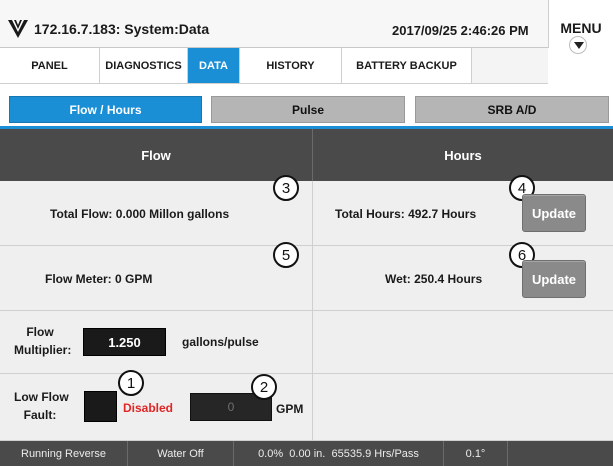 The height and width of the screenshot is (466, 613). I want to click on flow-multiplier-label-line2: Multiplier:, so click(43, 350).